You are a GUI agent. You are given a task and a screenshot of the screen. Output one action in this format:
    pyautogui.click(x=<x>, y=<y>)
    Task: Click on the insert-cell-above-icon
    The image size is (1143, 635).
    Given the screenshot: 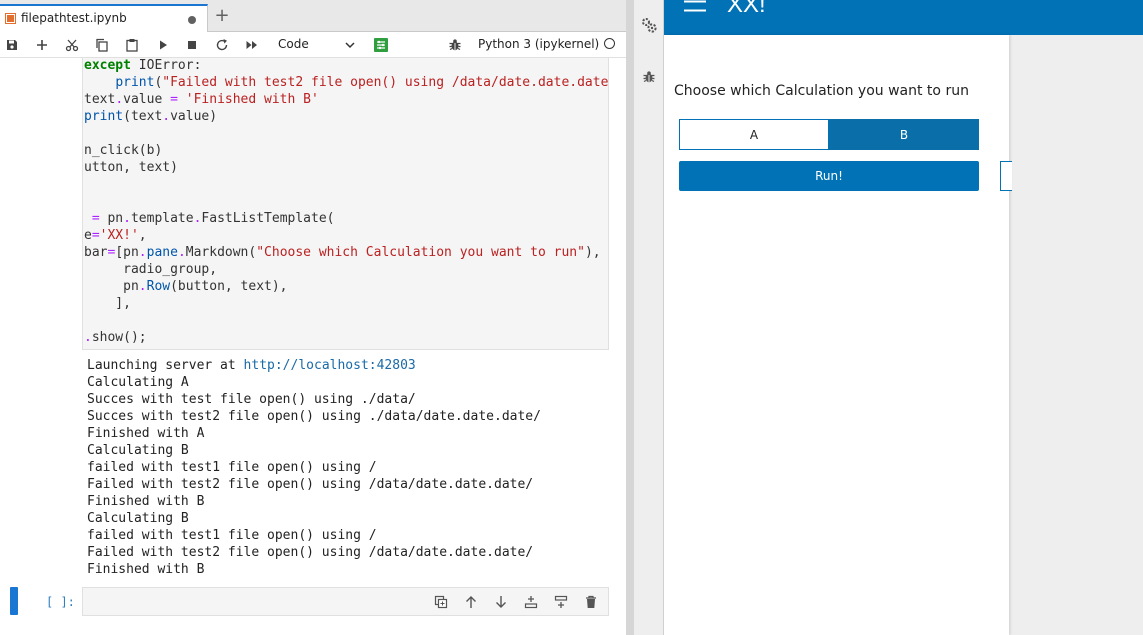 What is the action you would take?
    pyautogui.click(x=531, y=602)
    